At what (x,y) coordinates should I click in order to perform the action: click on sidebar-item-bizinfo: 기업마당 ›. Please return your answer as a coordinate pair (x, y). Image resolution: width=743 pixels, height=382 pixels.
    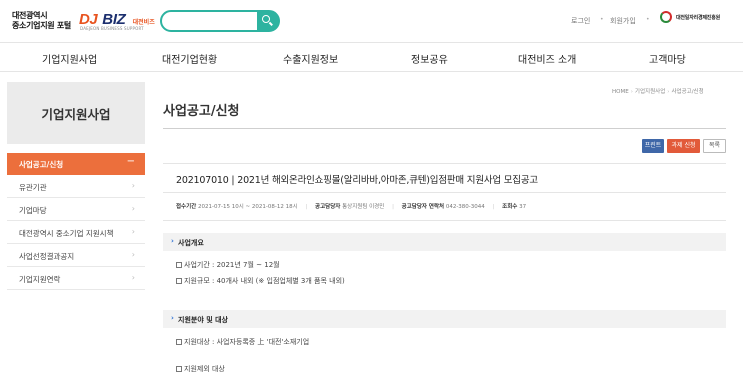
    Looking at the image, I should click on (76, 210).